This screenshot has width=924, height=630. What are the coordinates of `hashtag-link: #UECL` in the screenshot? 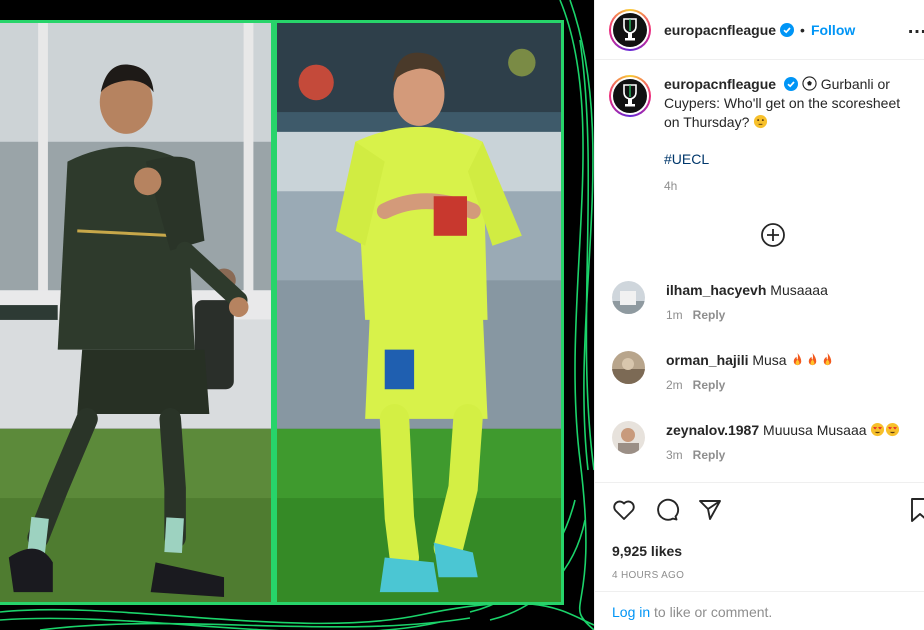 It's located at (786, 159).